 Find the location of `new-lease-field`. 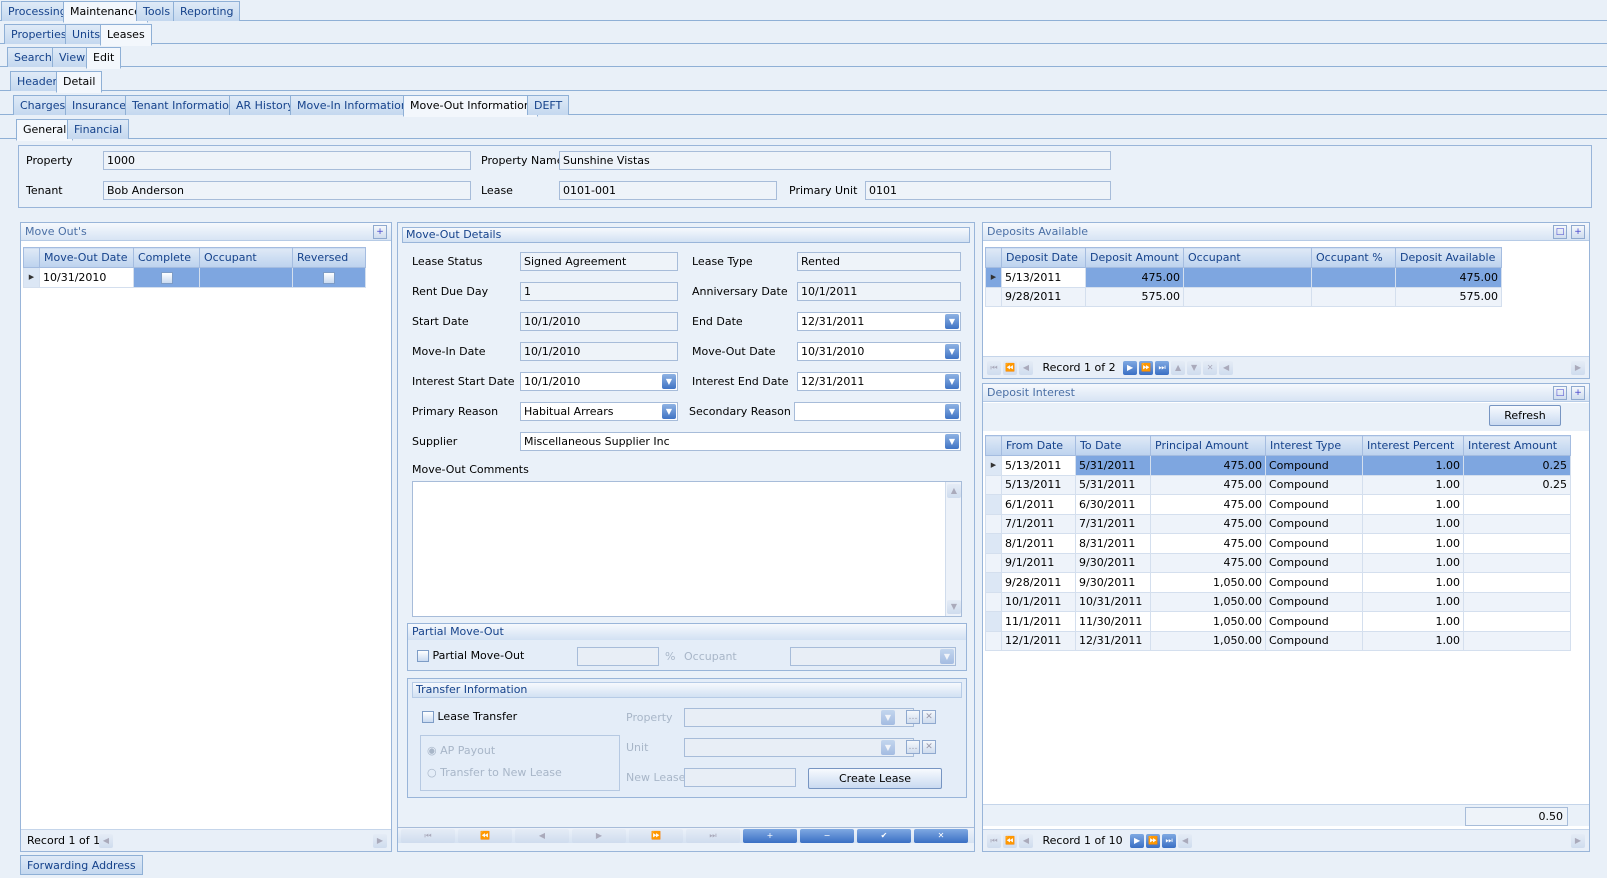

new-lease-field is located at coordinates (740, 777).